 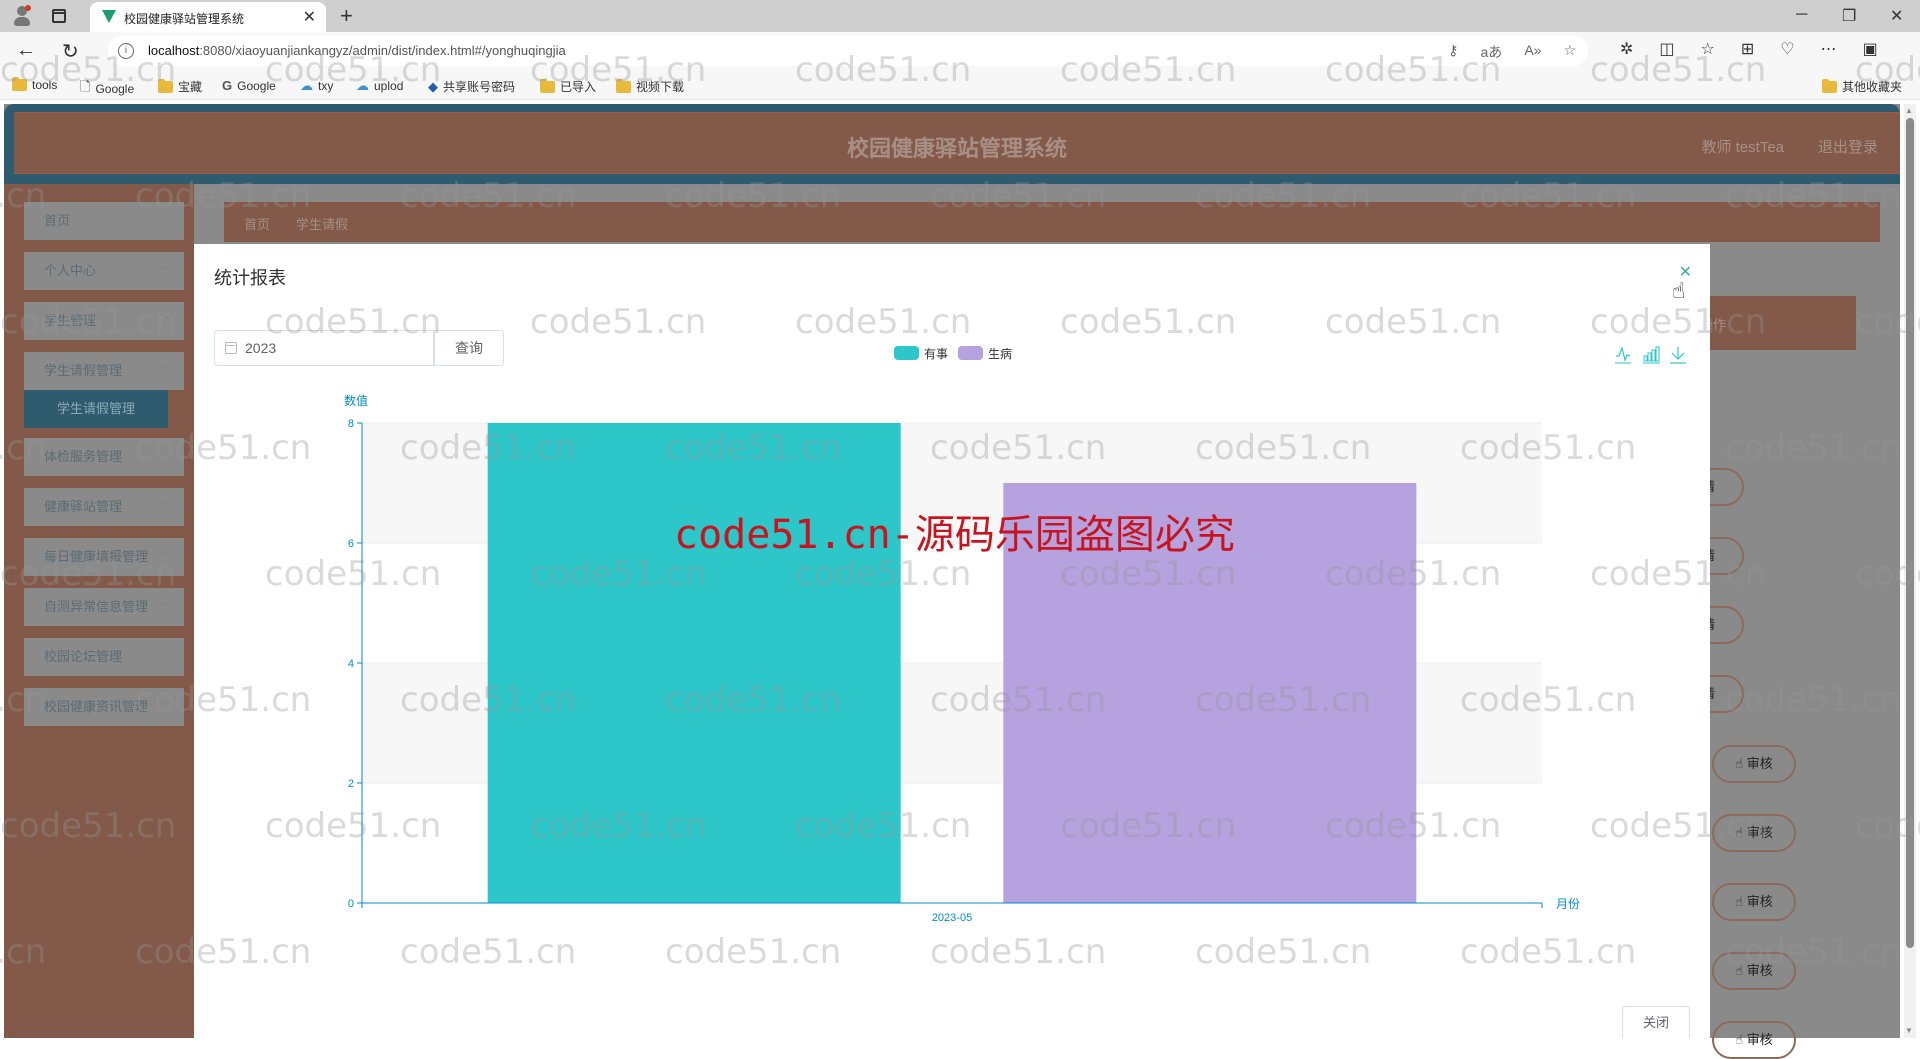 What do you see at coordinates (1801, 15) in the screenshot?
I see `minimize-icon: ─` at bounding box center [1801, 15].